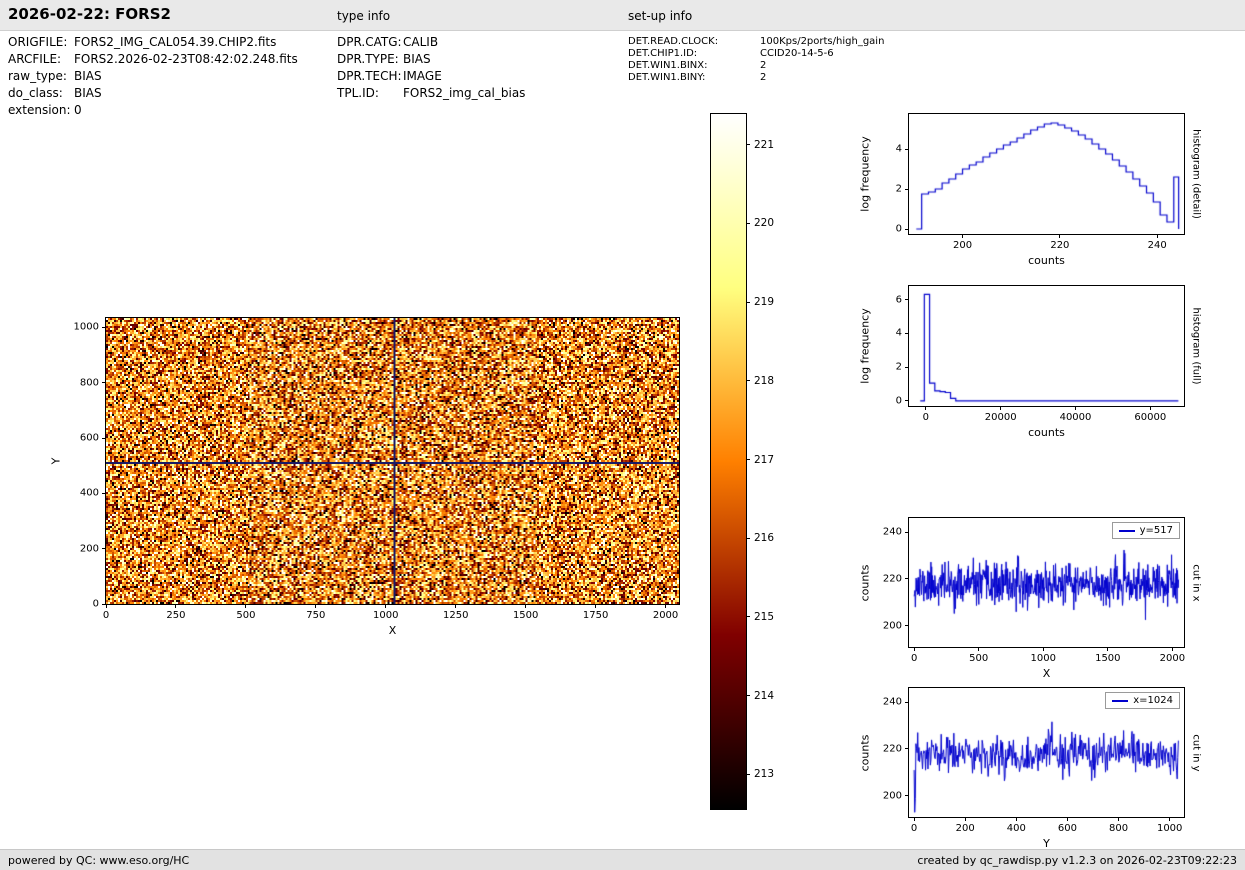 This screenshot has height=870, width=1245. Describe the element at coordinates (1046, 673) in the screenshot. I see `cut-in-x-x-axis-label: X` at that location.